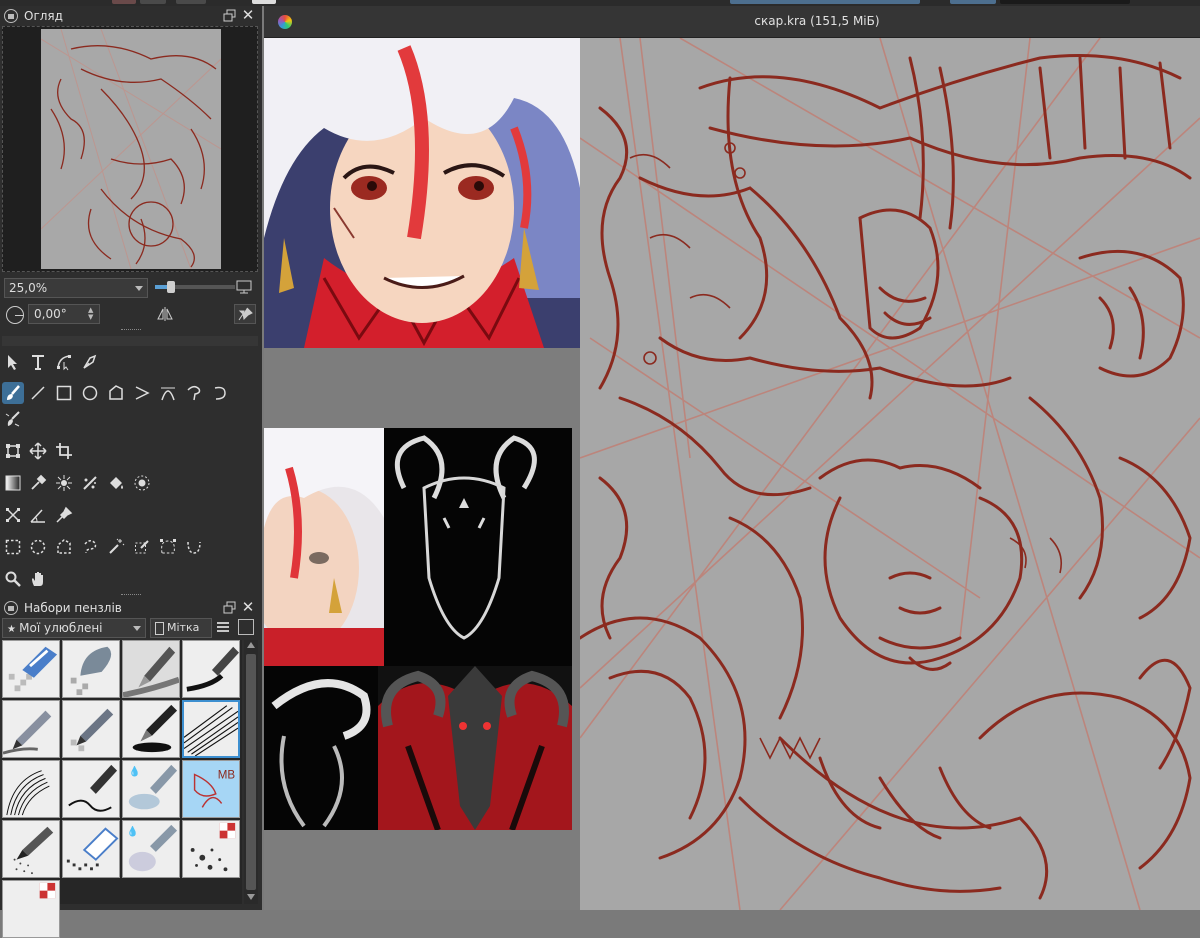  Describe the element at coordinates (13, 547) in the screenshot. I see `rectangular-selection-tool` at that location.